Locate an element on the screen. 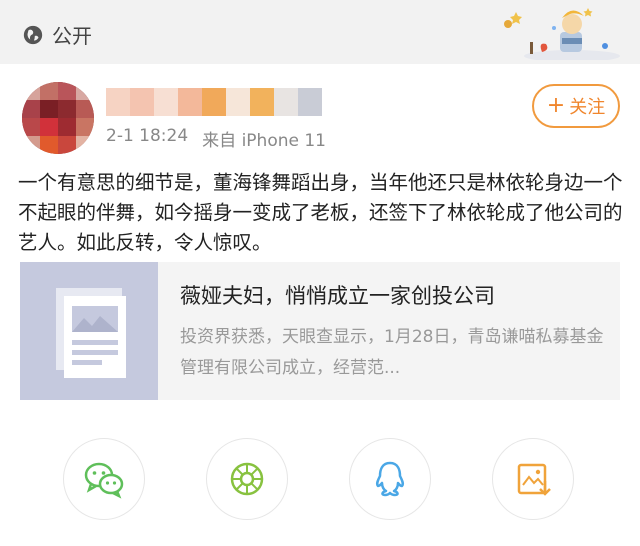 Image resolution: width=640 pixels, height=546 pixels. share-moments-button is located at coordinates (247, 479).